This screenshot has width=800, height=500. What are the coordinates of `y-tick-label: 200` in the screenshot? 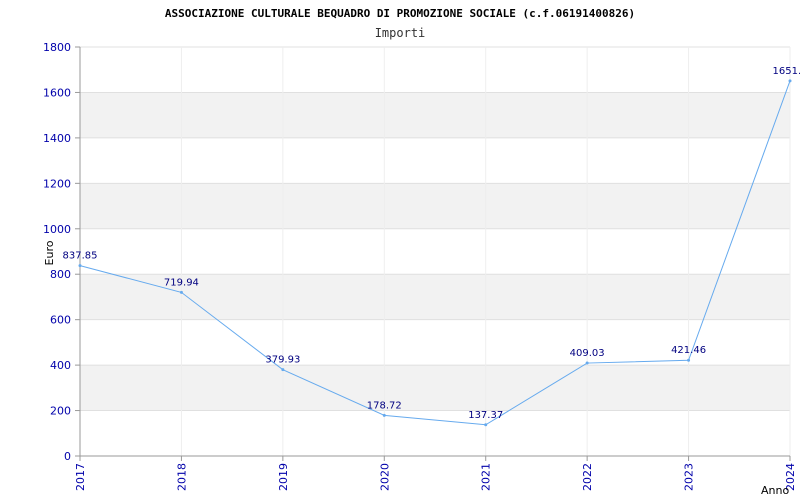 It's located at (60, 411).